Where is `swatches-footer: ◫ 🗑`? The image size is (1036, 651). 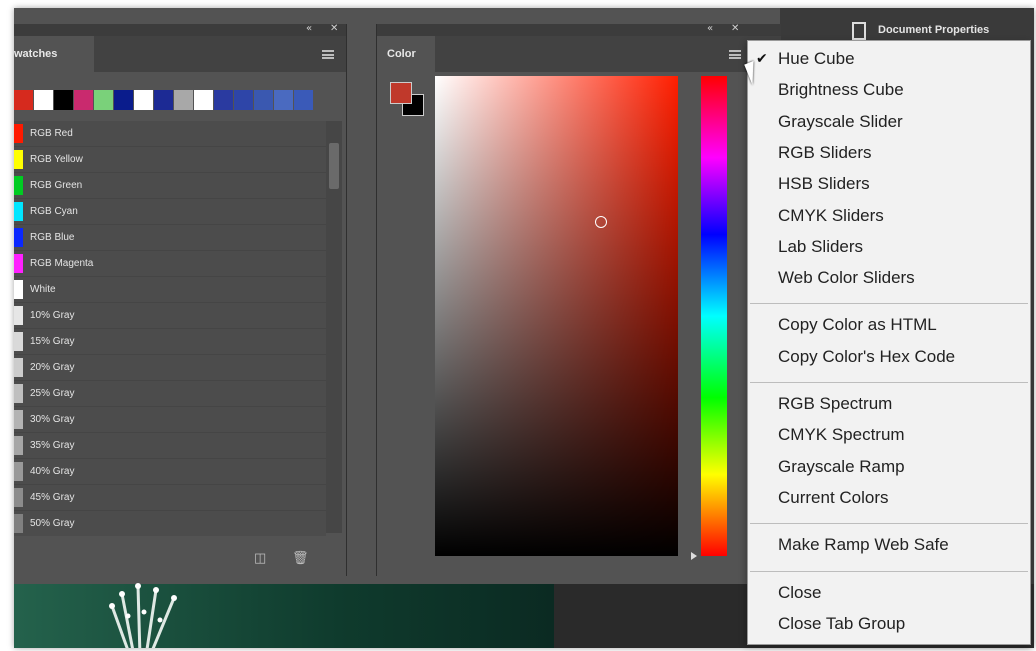
swatches-footer: ◫ 🗑 is located at coordinates (180, 556).